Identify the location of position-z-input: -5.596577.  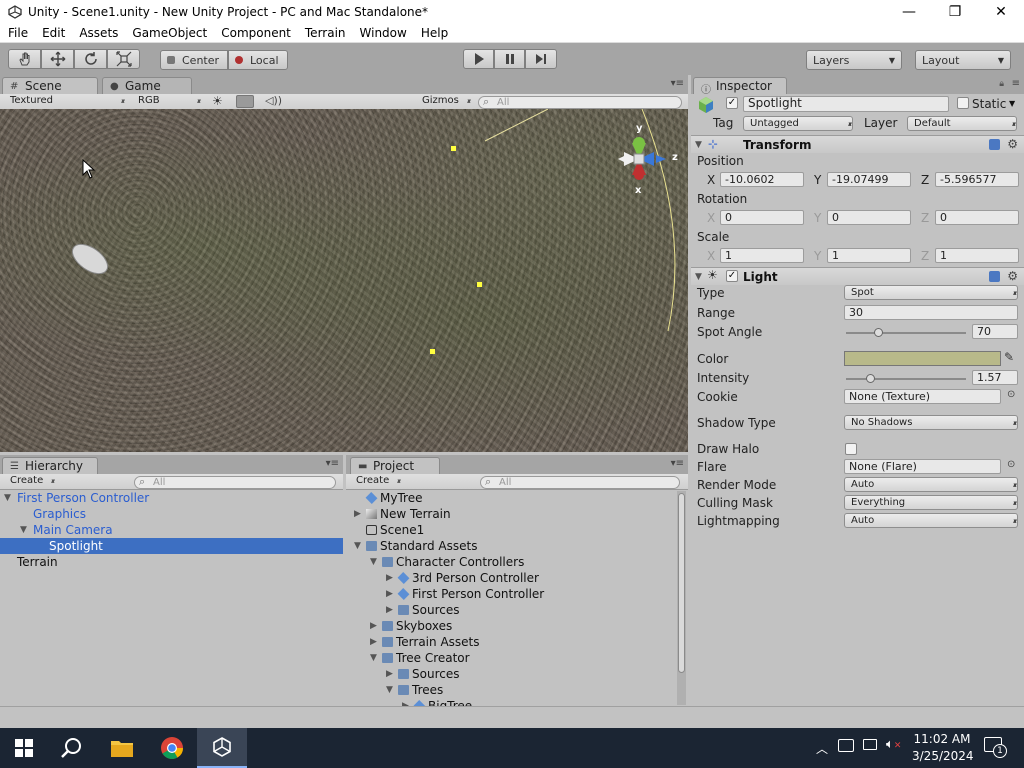
(977, 179).